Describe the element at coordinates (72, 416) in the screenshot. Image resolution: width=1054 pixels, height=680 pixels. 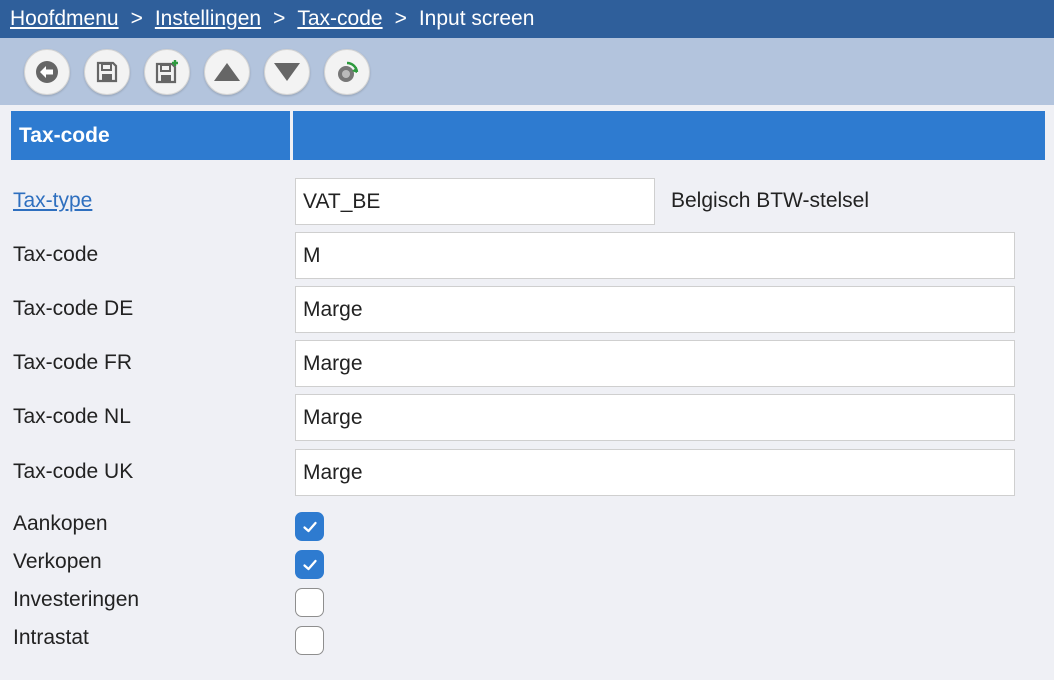
I see `tax-code-nl-label: Tax-code NL` at that location.